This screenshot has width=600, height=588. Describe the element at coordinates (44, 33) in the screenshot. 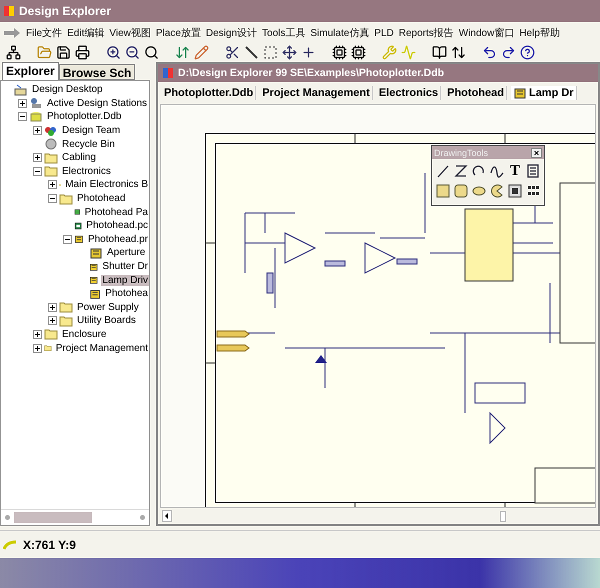

I see `menu-item: File文件` at that location.